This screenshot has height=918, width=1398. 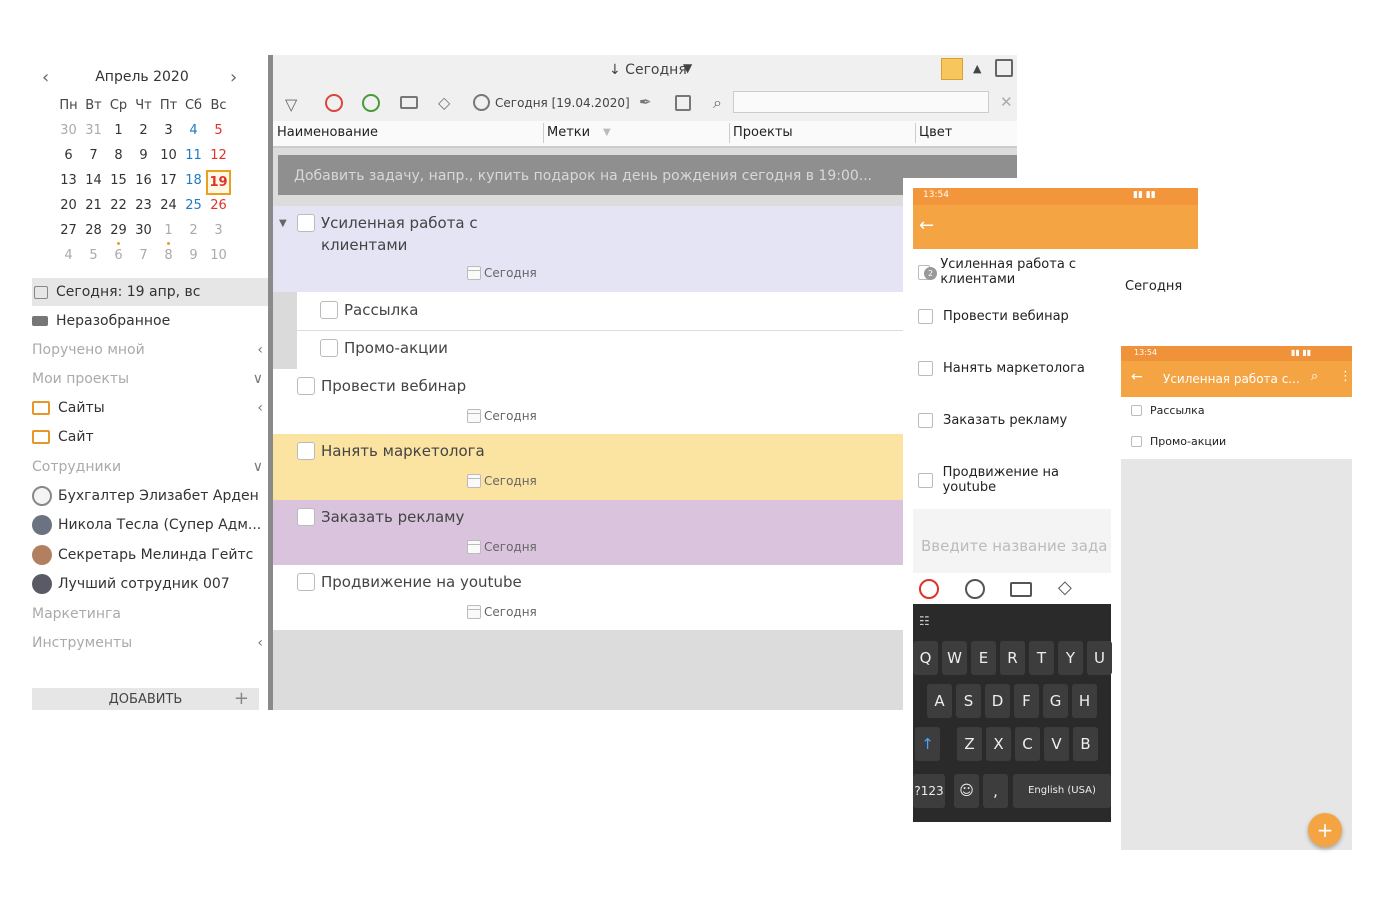 What do you see at coordinates (93, 132) in the screenshot?
I see `calendar-day: 31` at bounding box center [93, 132].